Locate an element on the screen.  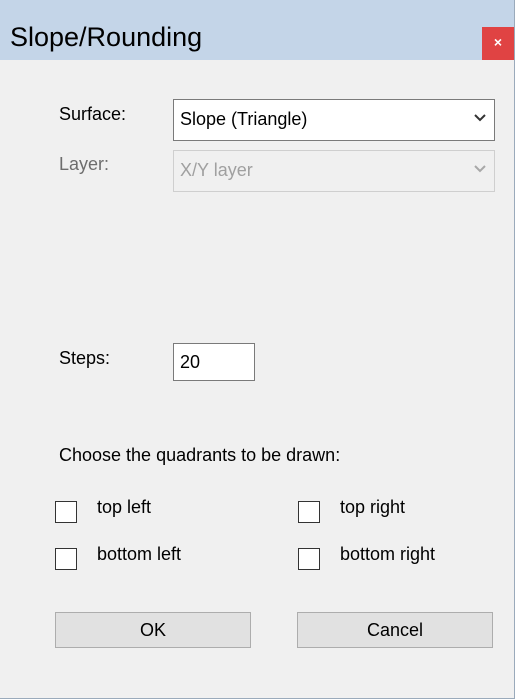
close-button: × is located at coordinates (498, 43).